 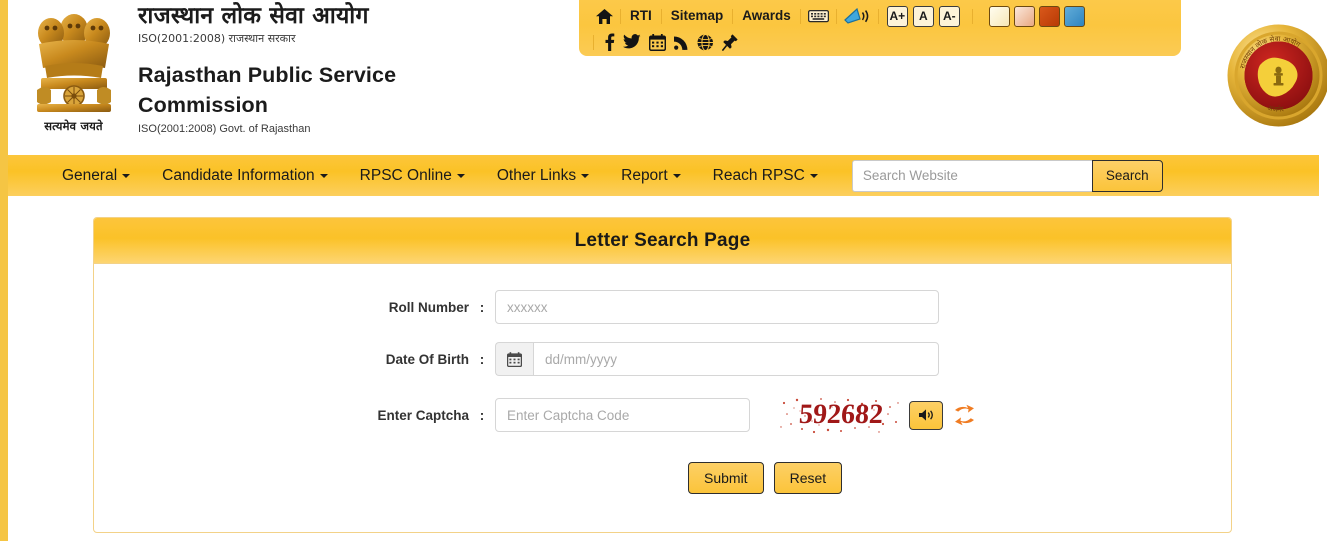 What do you see at coordinates (604, 16) in the screenshot?
I see `home-icon` at bounding box center [604, 16].